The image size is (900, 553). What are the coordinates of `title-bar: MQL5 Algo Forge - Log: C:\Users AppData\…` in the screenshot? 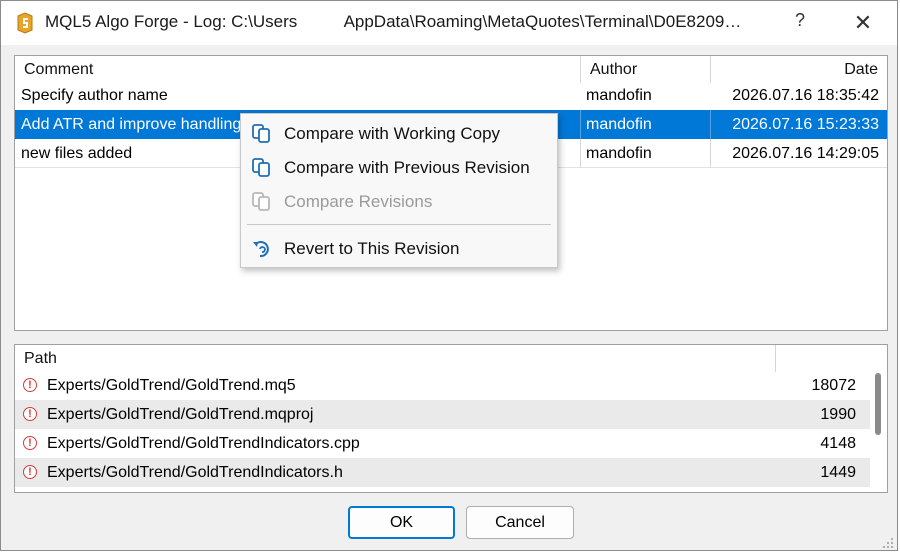 It's located at (449, 23).